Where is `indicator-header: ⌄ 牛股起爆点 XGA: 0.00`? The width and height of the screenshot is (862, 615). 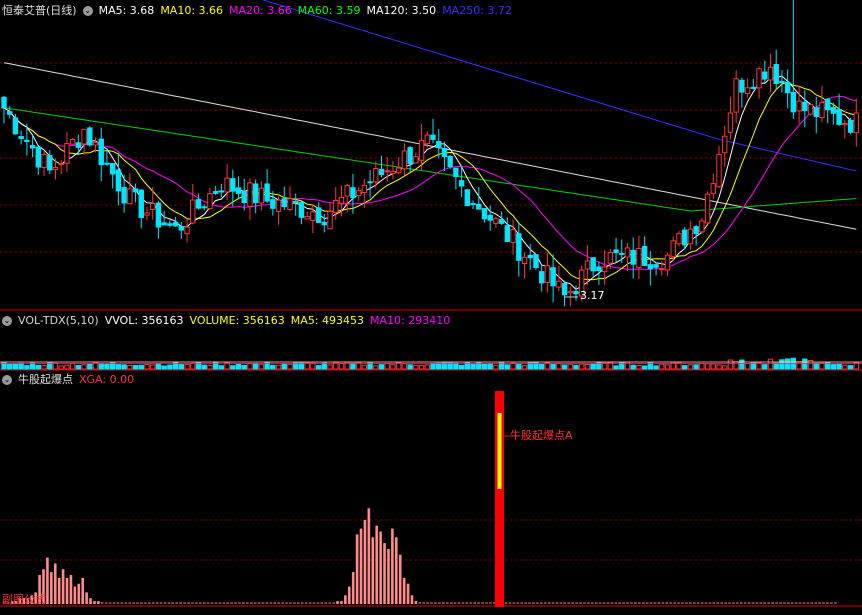 indicator-header: ⌄ 牛股起爆点 XGA: 0.00 is located at coordinates (71, 380).